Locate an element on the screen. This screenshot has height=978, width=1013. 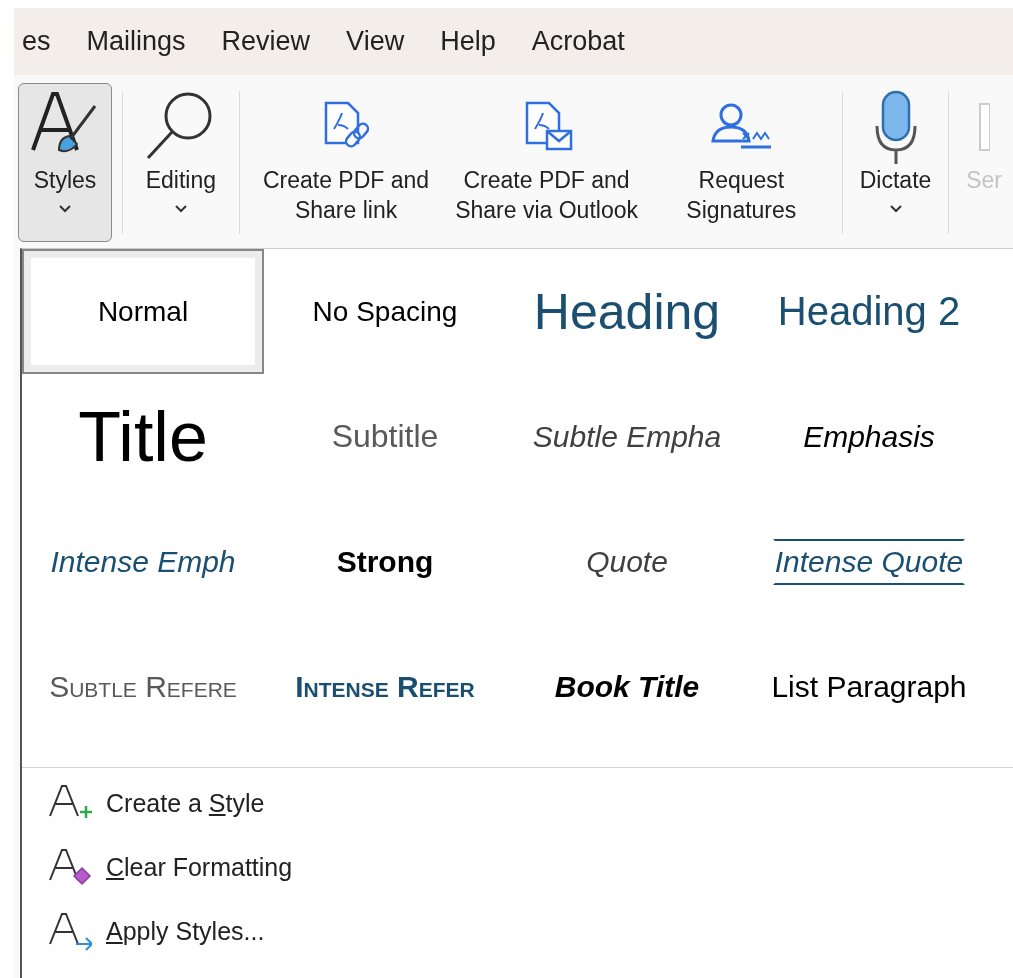
style-option: Normal is located at coordinates (143, 311).